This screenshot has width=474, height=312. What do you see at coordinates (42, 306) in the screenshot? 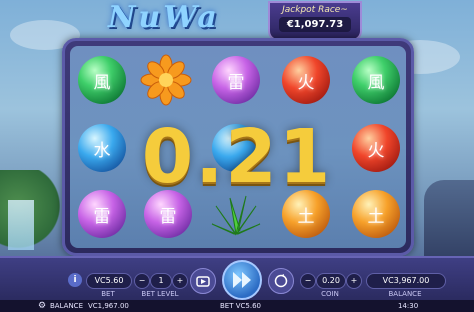
I see `settings-icon: ⚙` at bounding box center [42, 306].